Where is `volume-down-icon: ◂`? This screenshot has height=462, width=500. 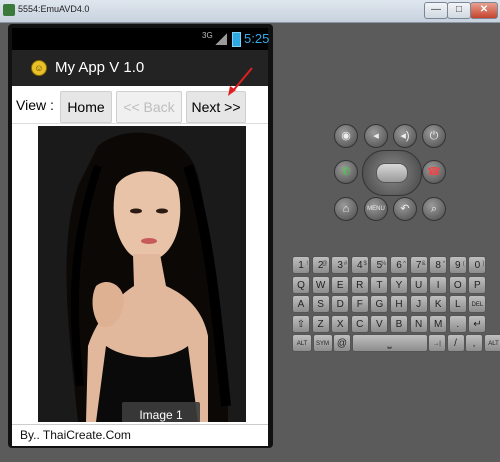
volume-down-icon: ◂ is located at coordinates (376, 136).